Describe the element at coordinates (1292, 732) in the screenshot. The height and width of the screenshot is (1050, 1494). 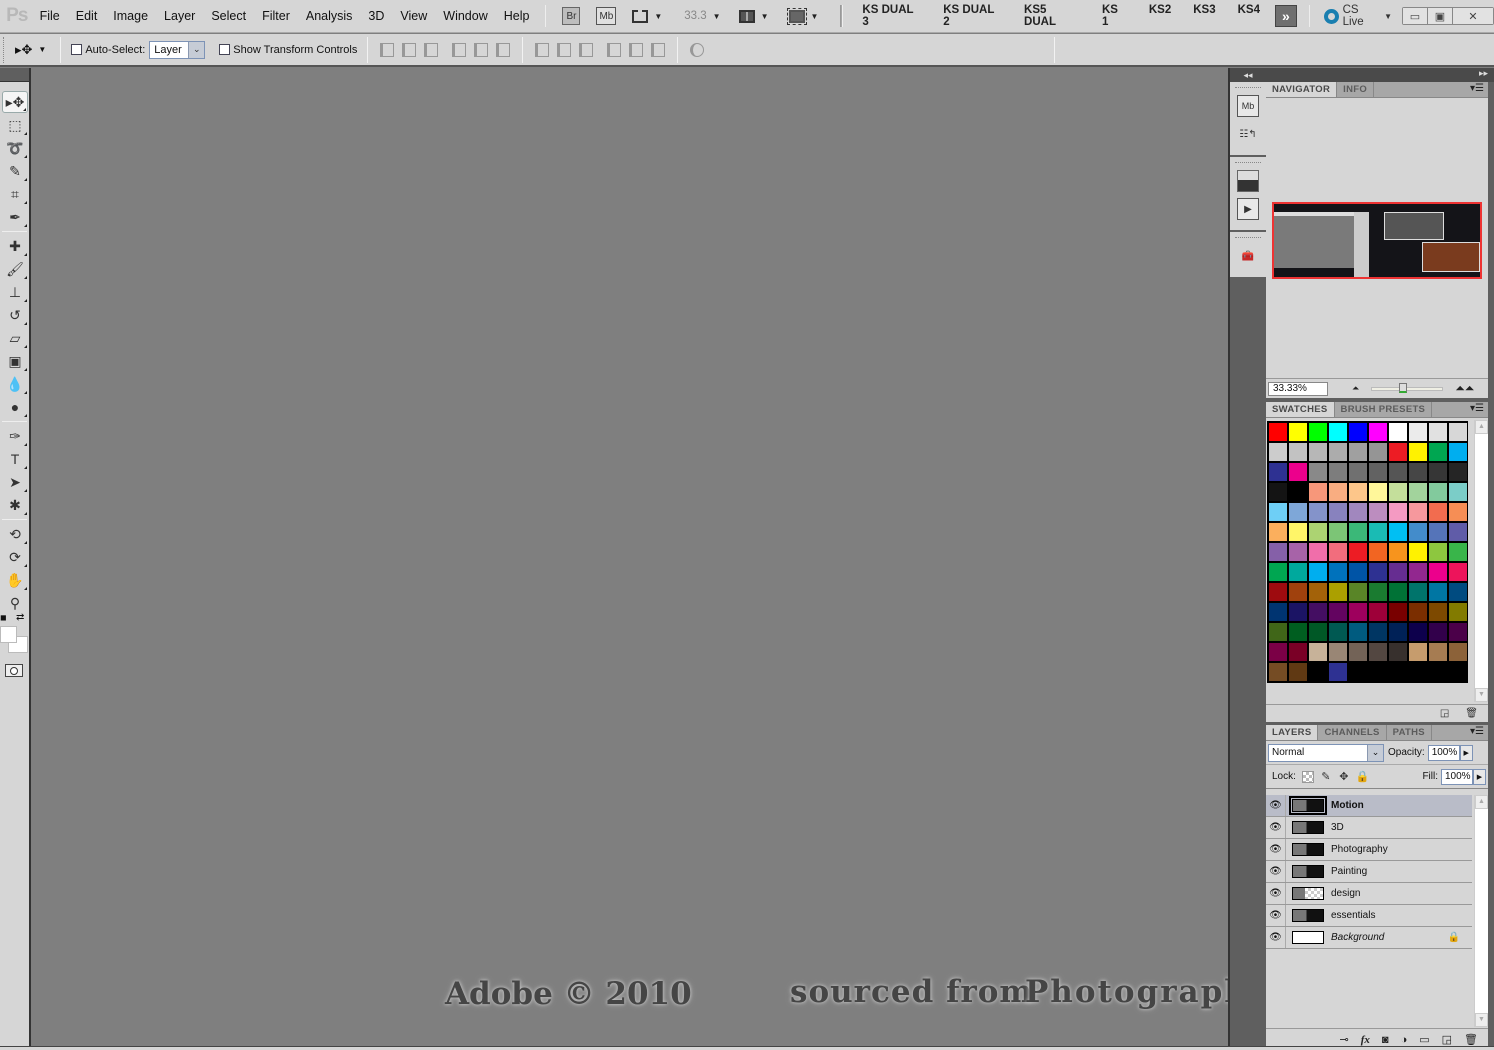
I see `tab-layers: LAYERS` at that location.